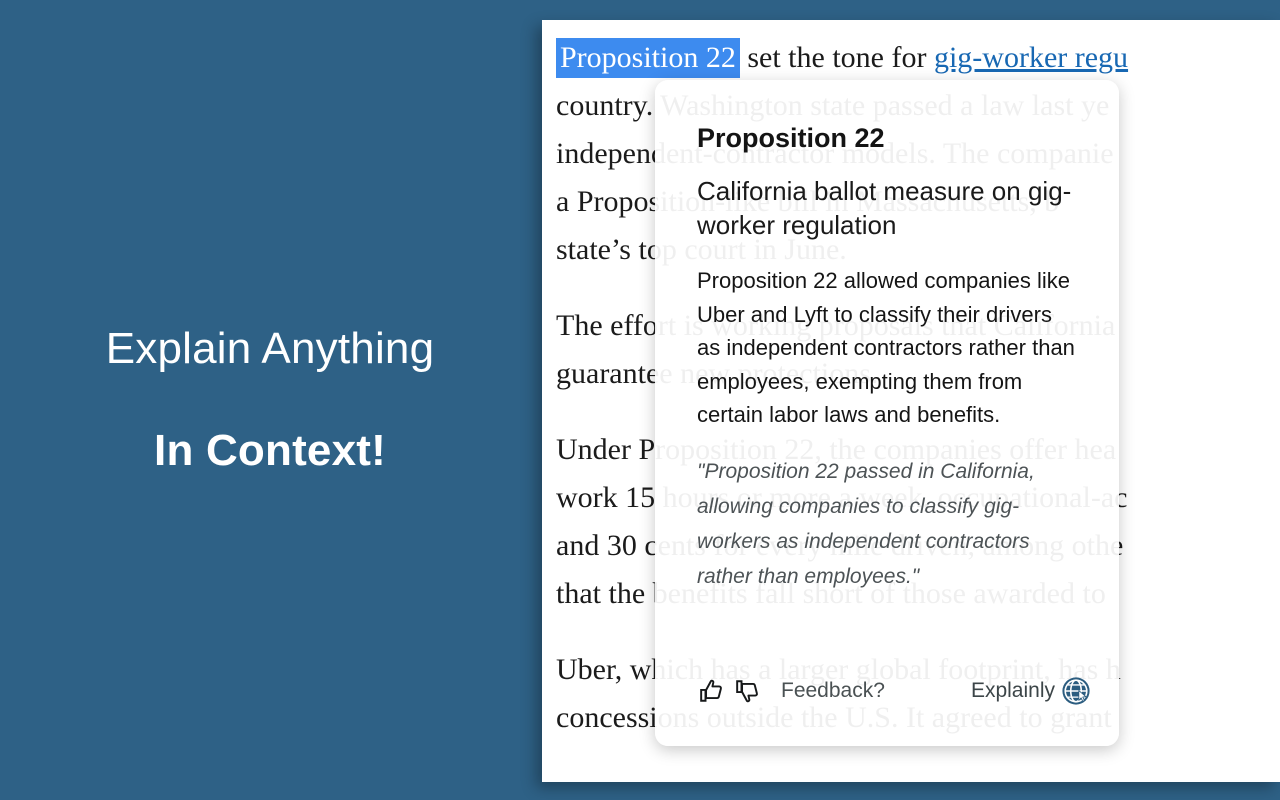  I want to click on brand-label: Explainly, so click(1012, 690).